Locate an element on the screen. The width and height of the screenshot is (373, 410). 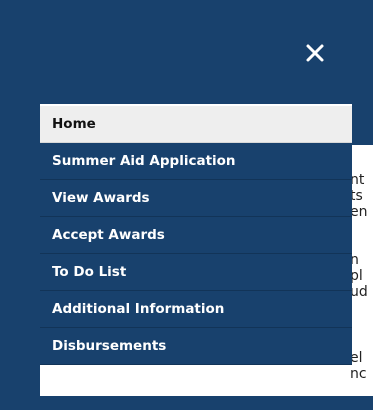
close-menu-button is located at coordinates (315, 53).